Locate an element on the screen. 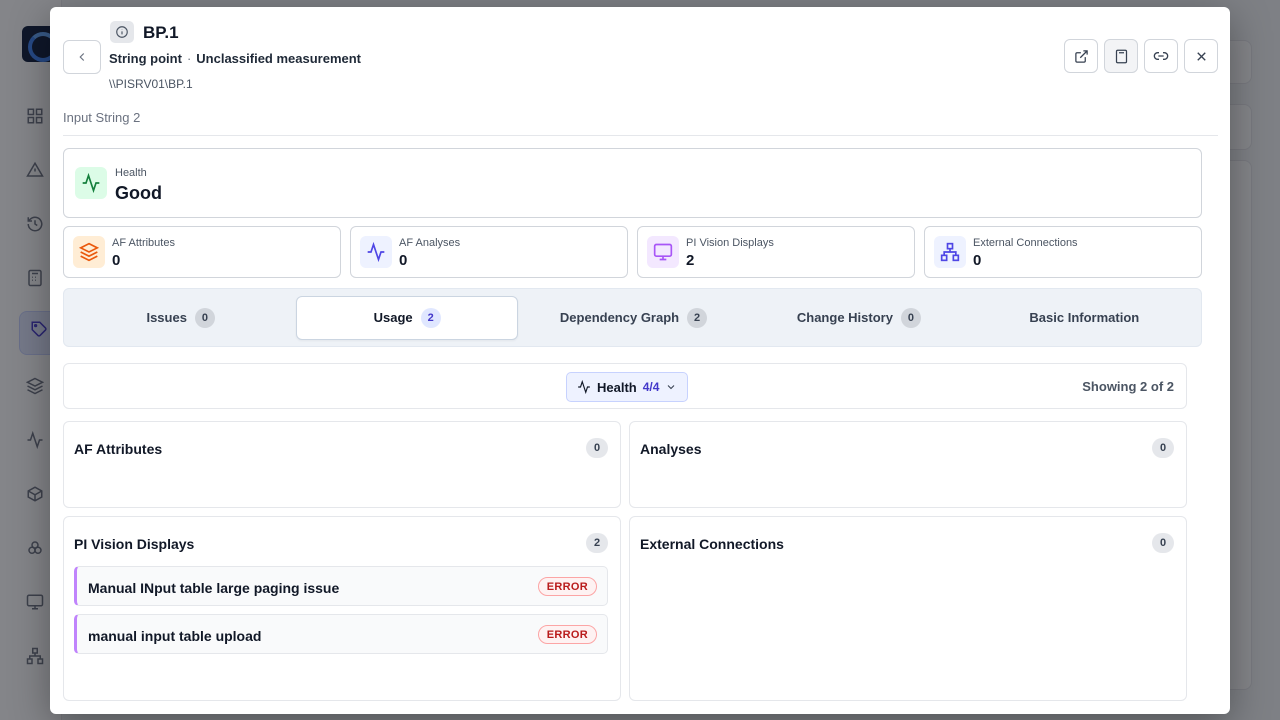 This screenshot has height=720, width=1280. calculator-icon is located at coordinates (1121, 56).